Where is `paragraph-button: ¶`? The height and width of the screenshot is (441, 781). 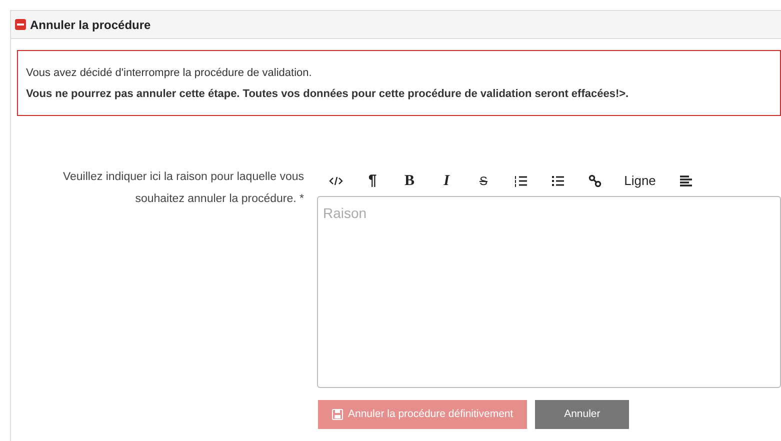 paragraph-button: ¶ is located at coordinates (372, 181).